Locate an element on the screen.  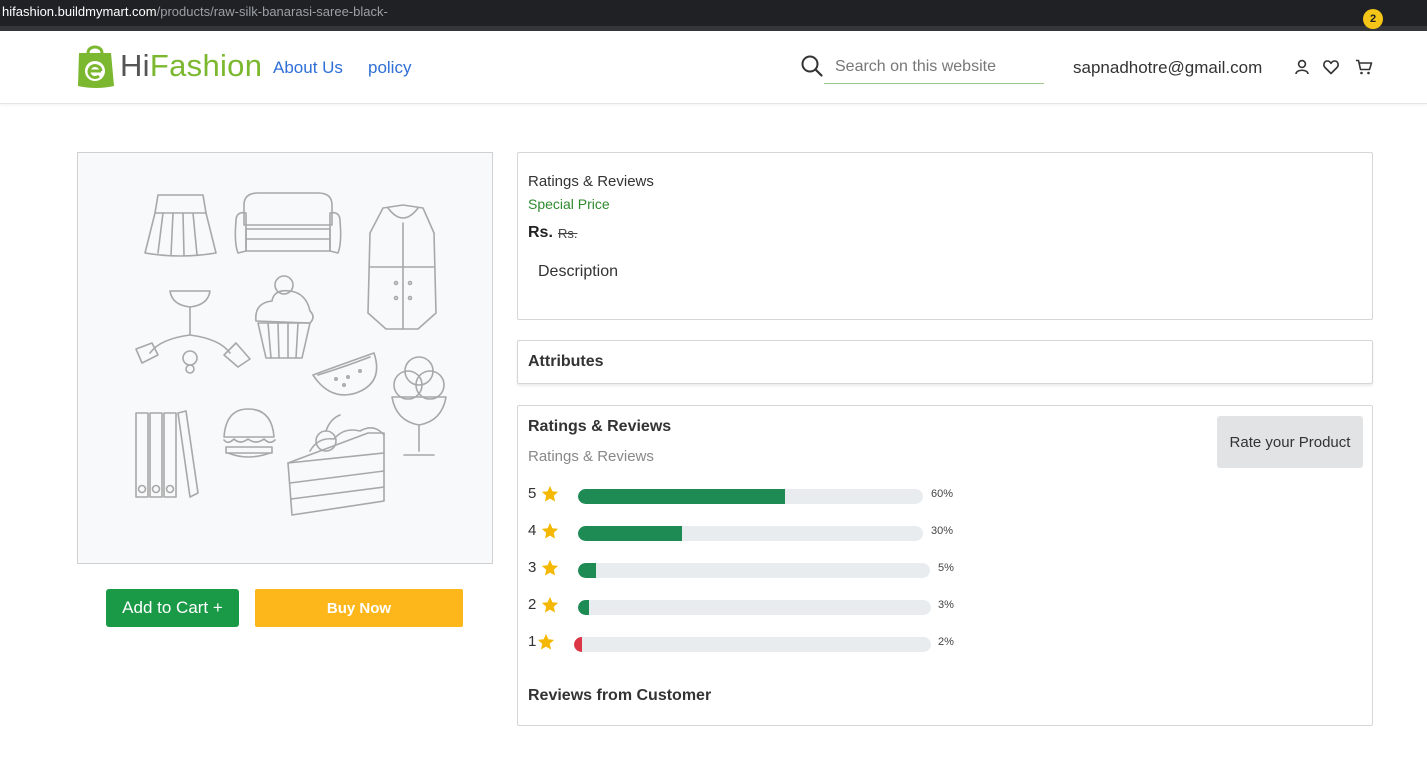
nav-about-us: About Us is located at coordinates (308, 68).